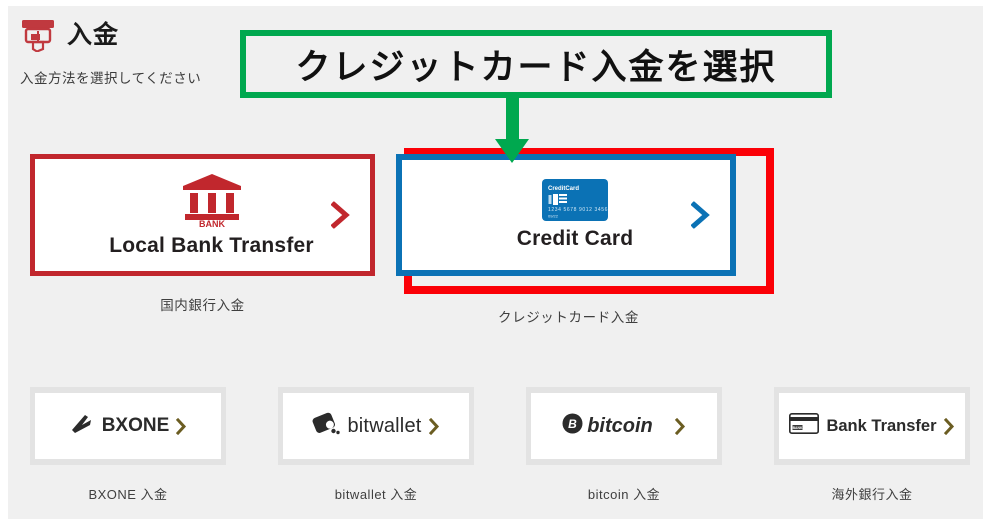 This screenshot has width=991, height=525. I want to click on bank-transfer-caption: 海外銀行入金, so click(872, 494).